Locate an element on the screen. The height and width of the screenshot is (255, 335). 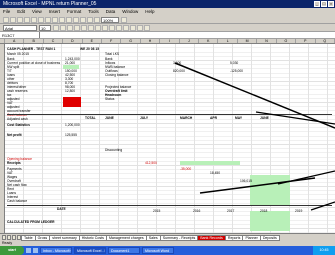
name-box: R13C7 is located at coordinates (20, 35).